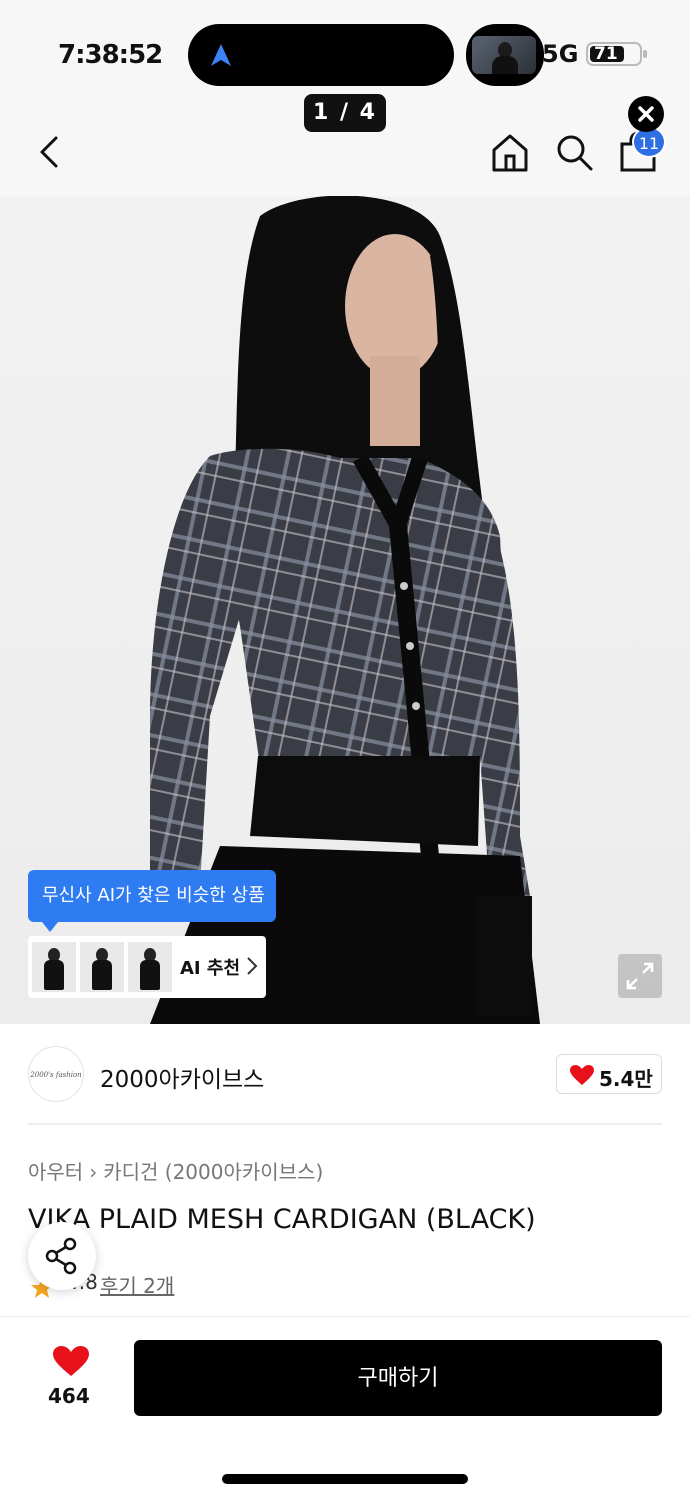  I want to click on navigation-arrow-icon, so click(221, 55).